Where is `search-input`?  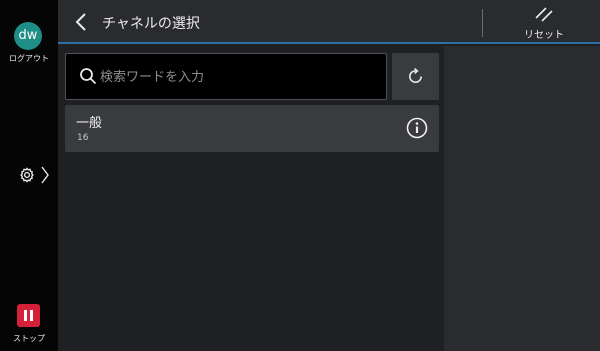 search-input is located at coordinates (240, 77).